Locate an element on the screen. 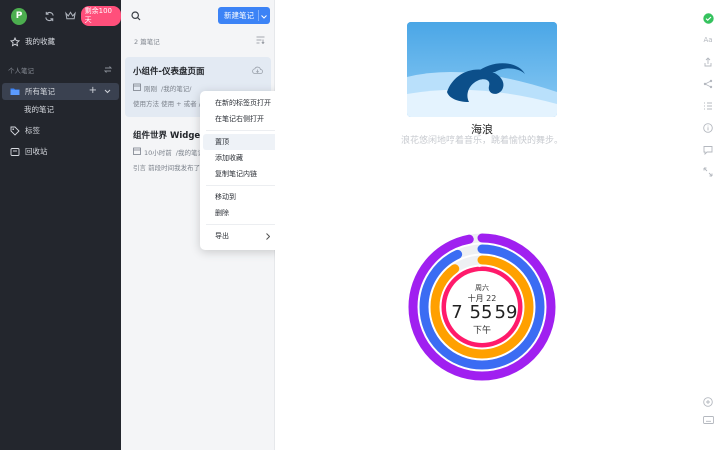 The image size is (720, 450). switch-icon is located at coordinates (108, 70).